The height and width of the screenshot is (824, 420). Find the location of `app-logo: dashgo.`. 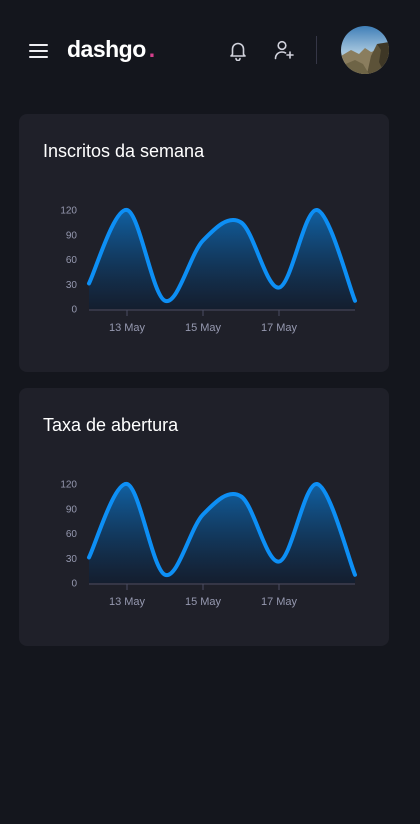

app-logo: dashgo. is located at coordinates (111, 49).